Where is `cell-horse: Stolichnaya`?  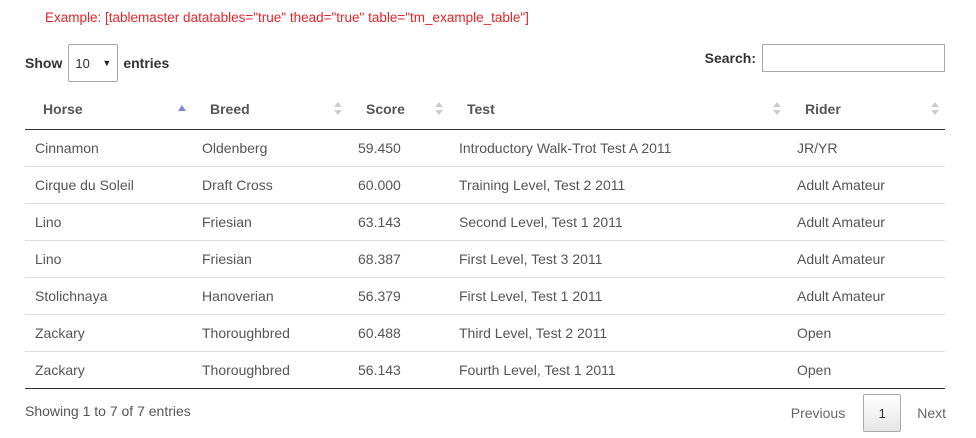
cell-horse: Stolichnaya is located at coordinates (108, 296).